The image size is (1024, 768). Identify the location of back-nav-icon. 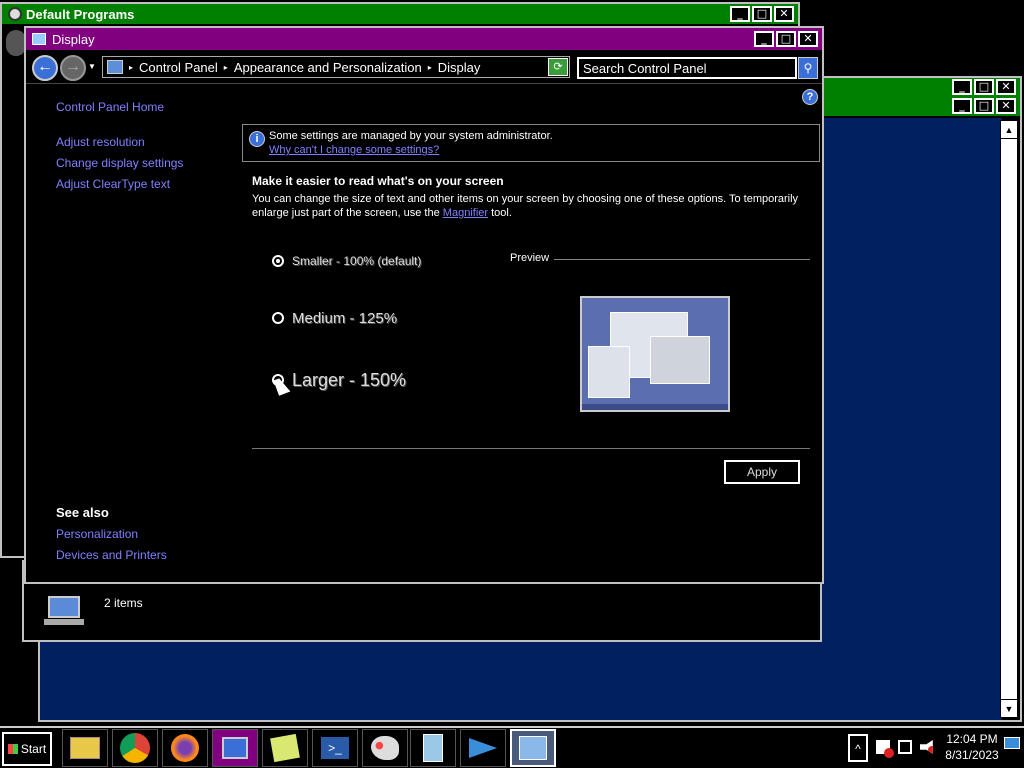
(16, 43).